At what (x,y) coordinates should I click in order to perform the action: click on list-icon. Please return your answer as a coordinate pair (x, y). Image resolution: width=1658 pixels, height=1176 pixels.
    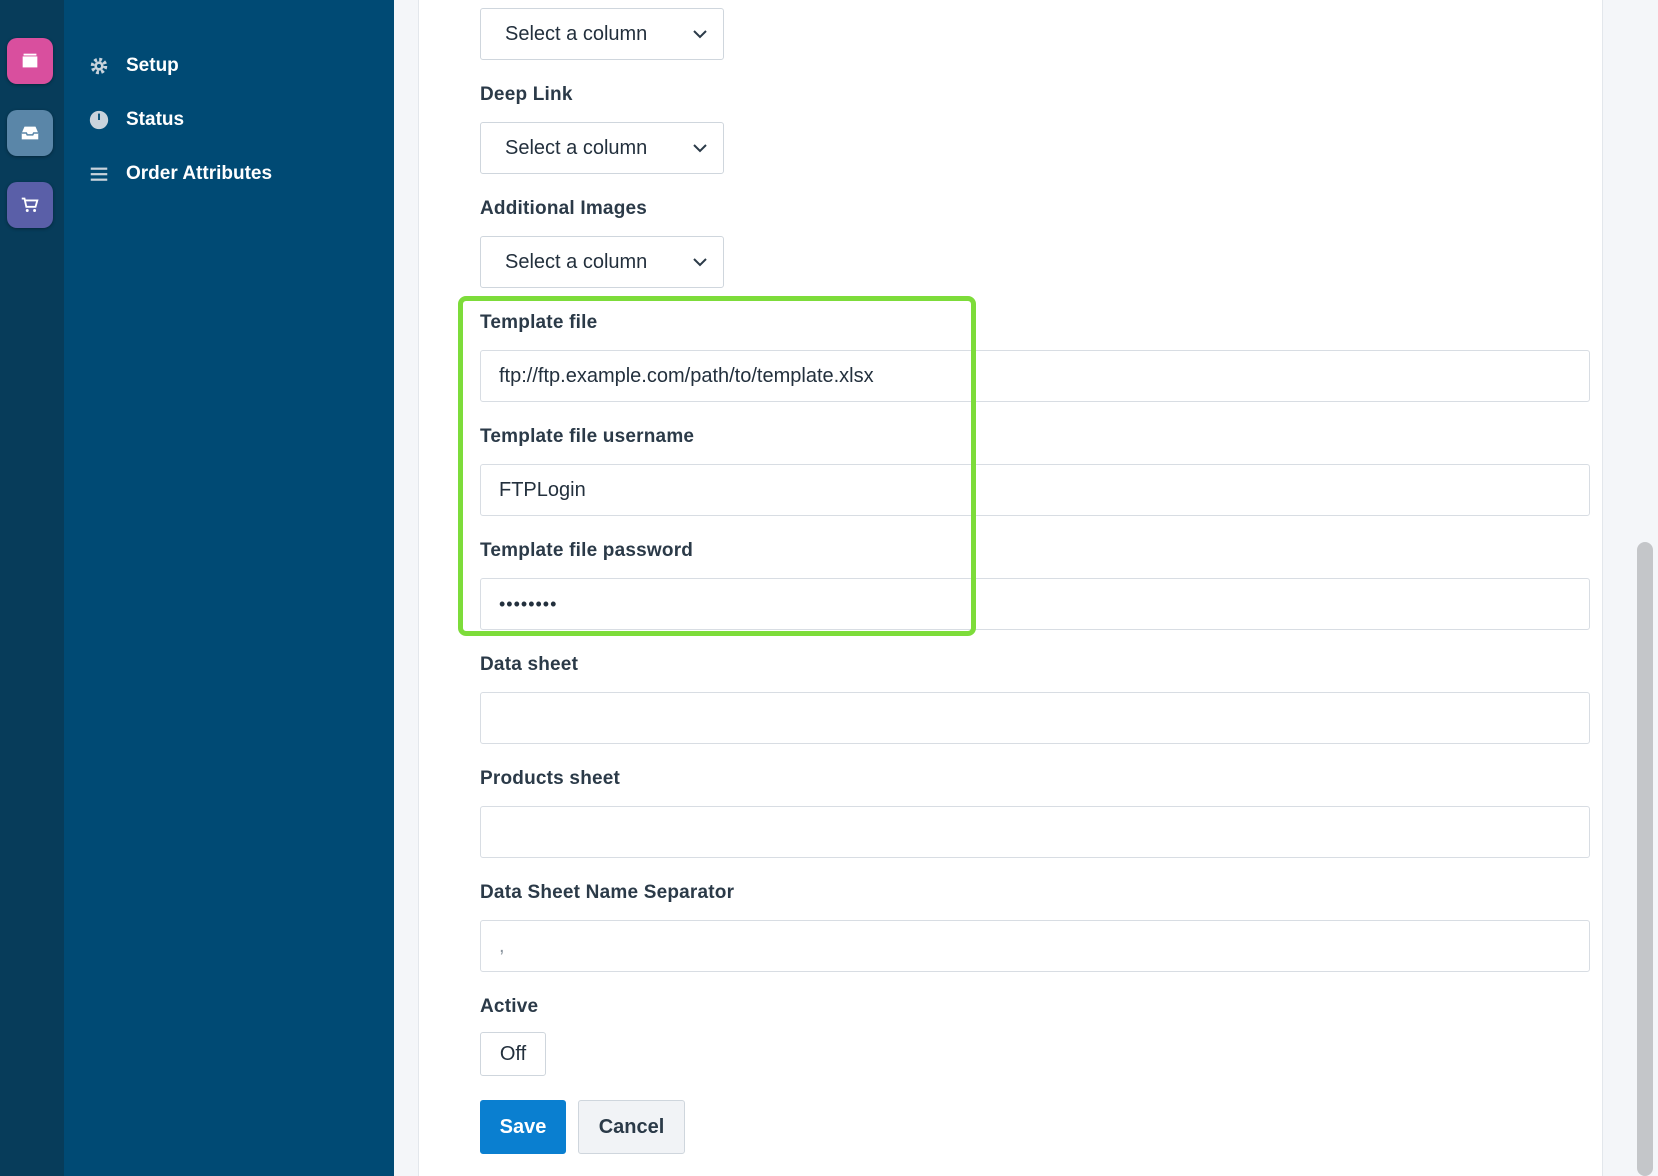
    Looking at the image, I should click on (99, 174).